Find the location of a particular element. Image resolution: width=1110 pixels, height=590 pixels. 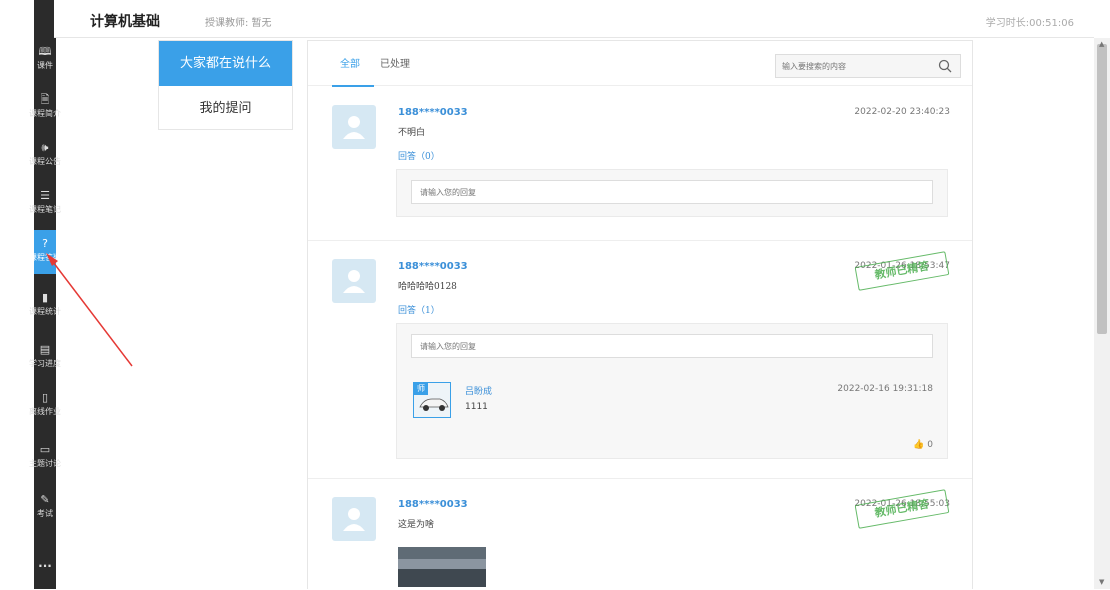

reply-box is located at coordinates (672, 193).